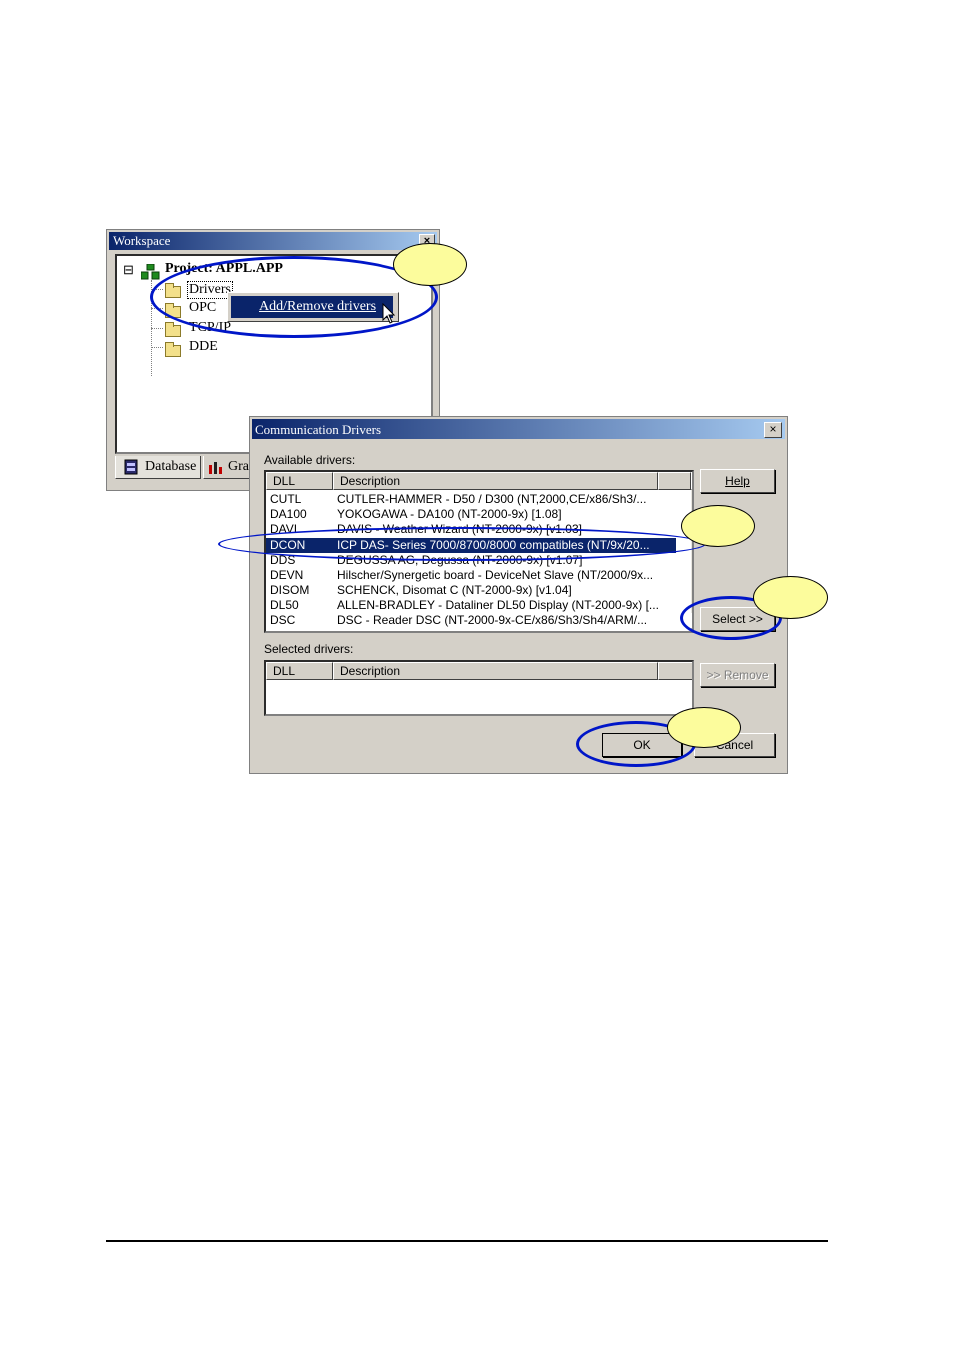 The height and width of the screenshot is (1351, 954). I want to click on project-icon, so click(150, 272).